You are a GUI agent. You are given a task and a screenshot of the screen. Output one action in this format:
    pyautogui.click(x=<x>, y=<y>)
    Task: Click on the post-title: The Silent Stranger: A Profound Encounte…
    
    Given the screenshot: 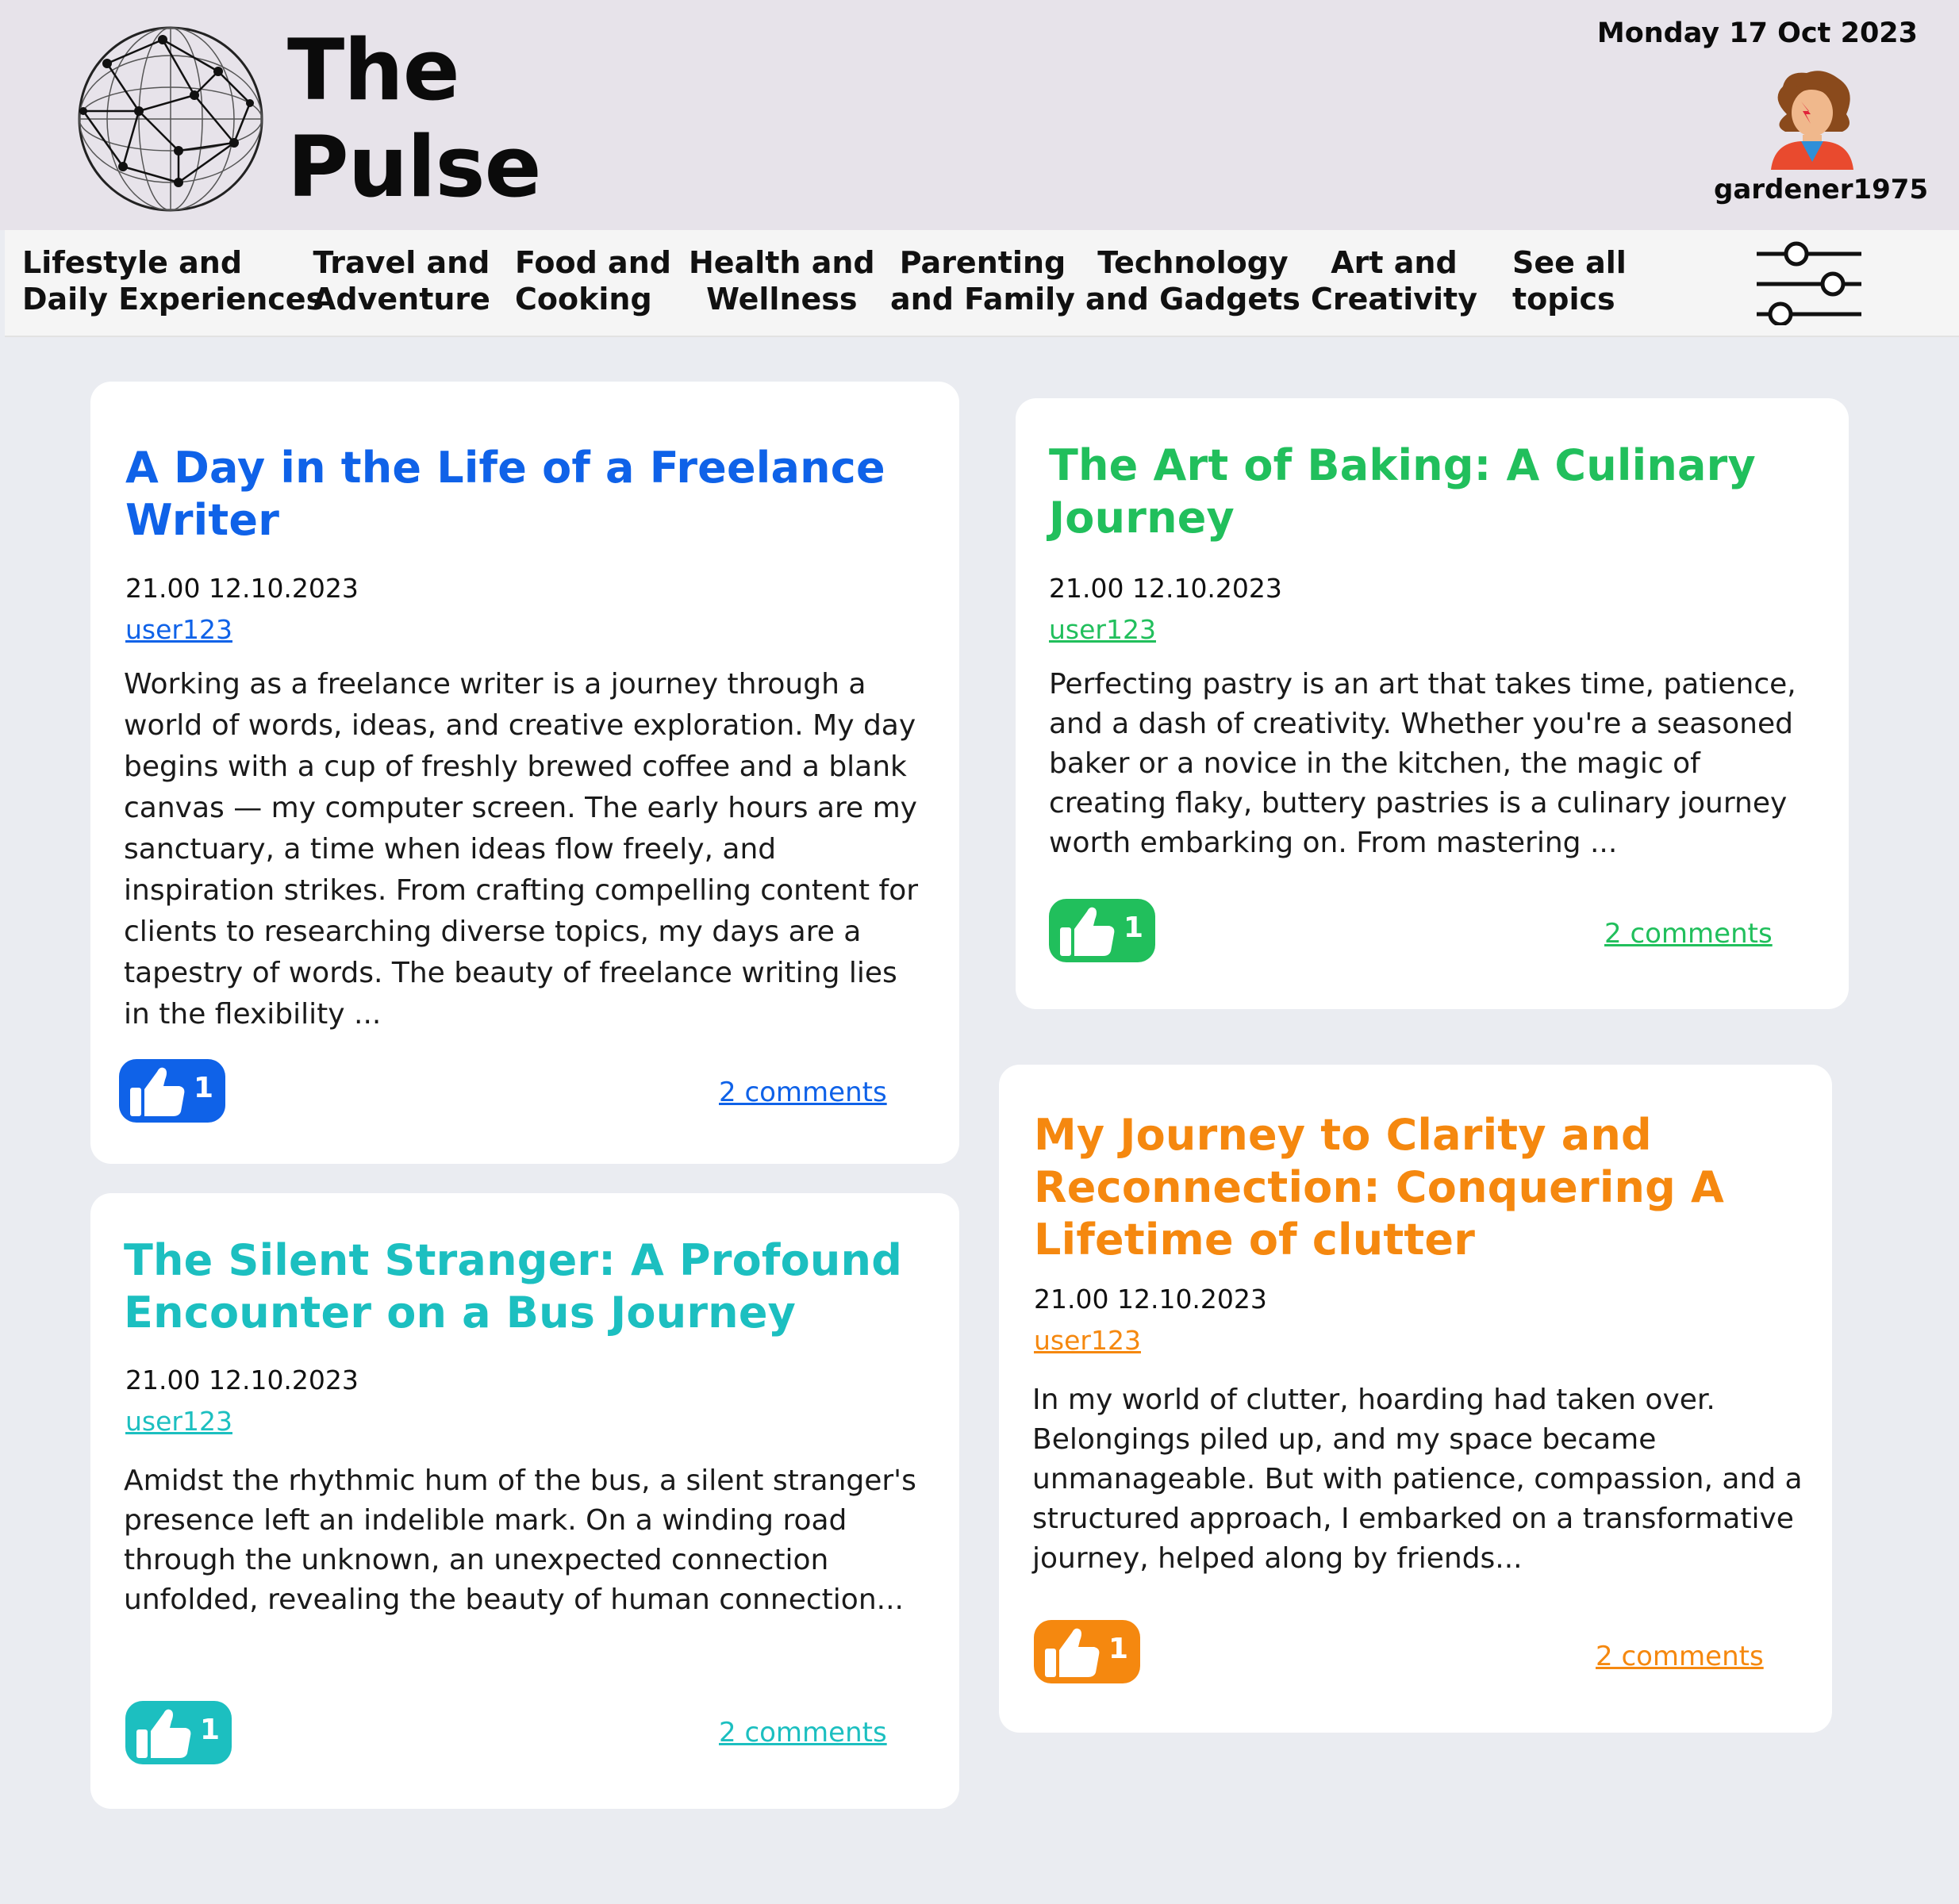 What is the action you would take?
    pyautogui.click(x=528, y=1286)
    